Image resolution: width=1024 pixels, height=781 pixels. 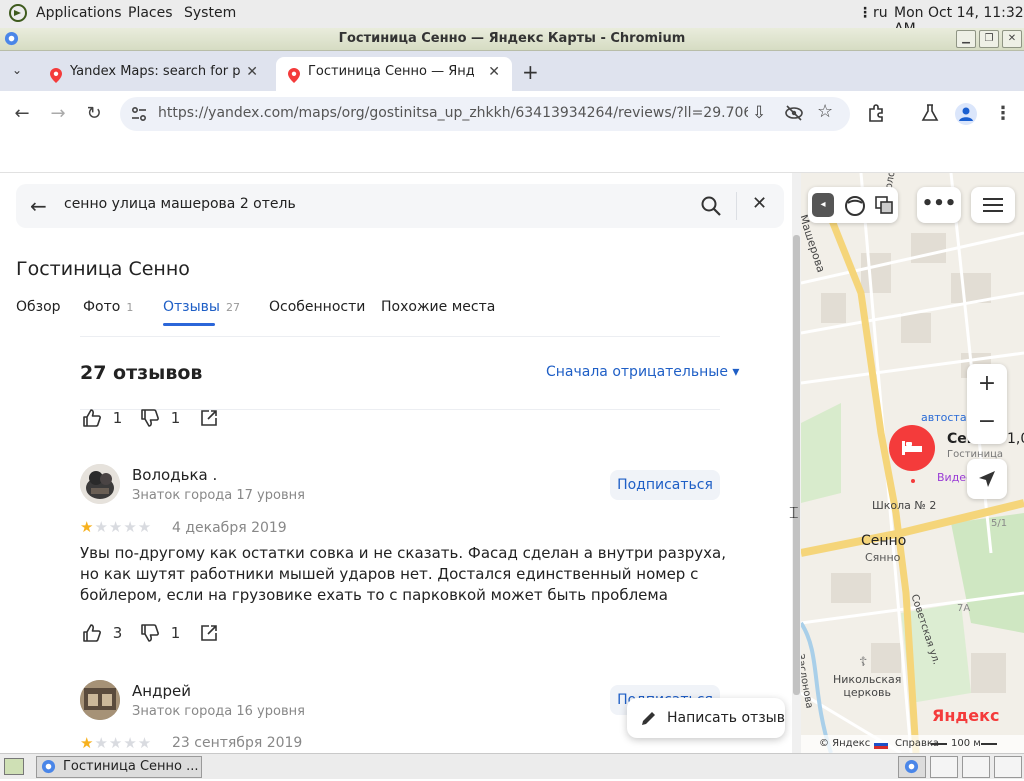 I want to click on eye-off-icon, so click(x=794, y=115).